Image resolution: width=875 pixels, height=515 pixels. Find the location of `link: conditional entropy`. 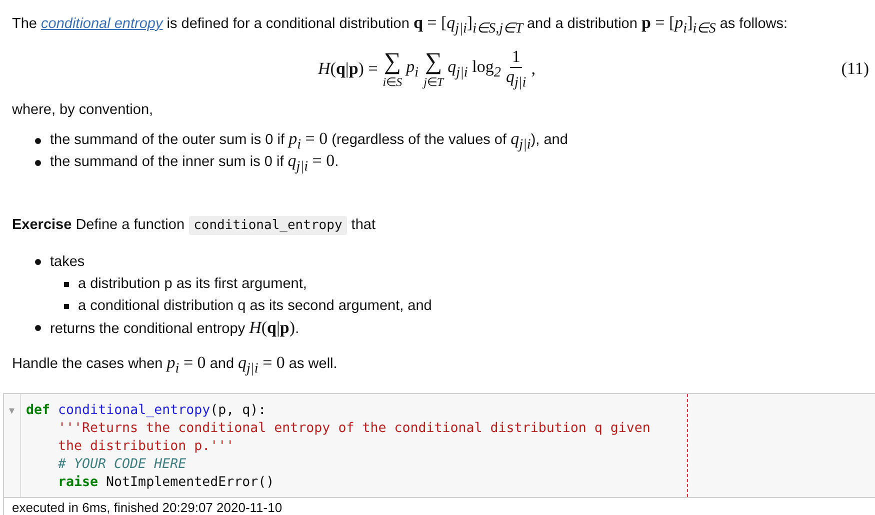

link: conditional entropy is located at coordinates (102, 24).